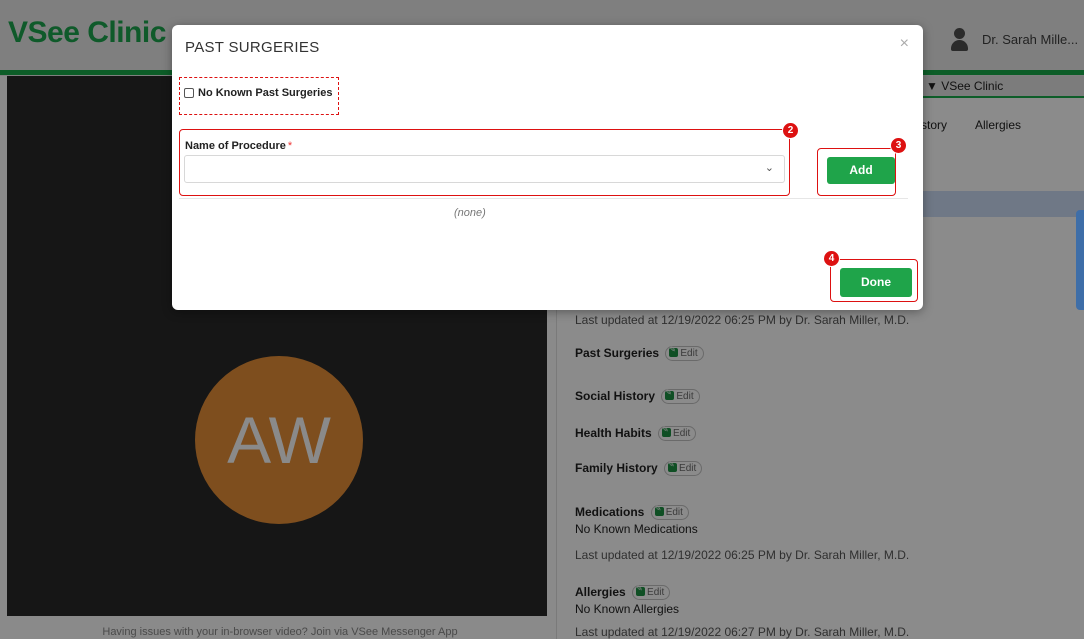  I want to click on tab-allergies: Allergies, so click(998, 125).